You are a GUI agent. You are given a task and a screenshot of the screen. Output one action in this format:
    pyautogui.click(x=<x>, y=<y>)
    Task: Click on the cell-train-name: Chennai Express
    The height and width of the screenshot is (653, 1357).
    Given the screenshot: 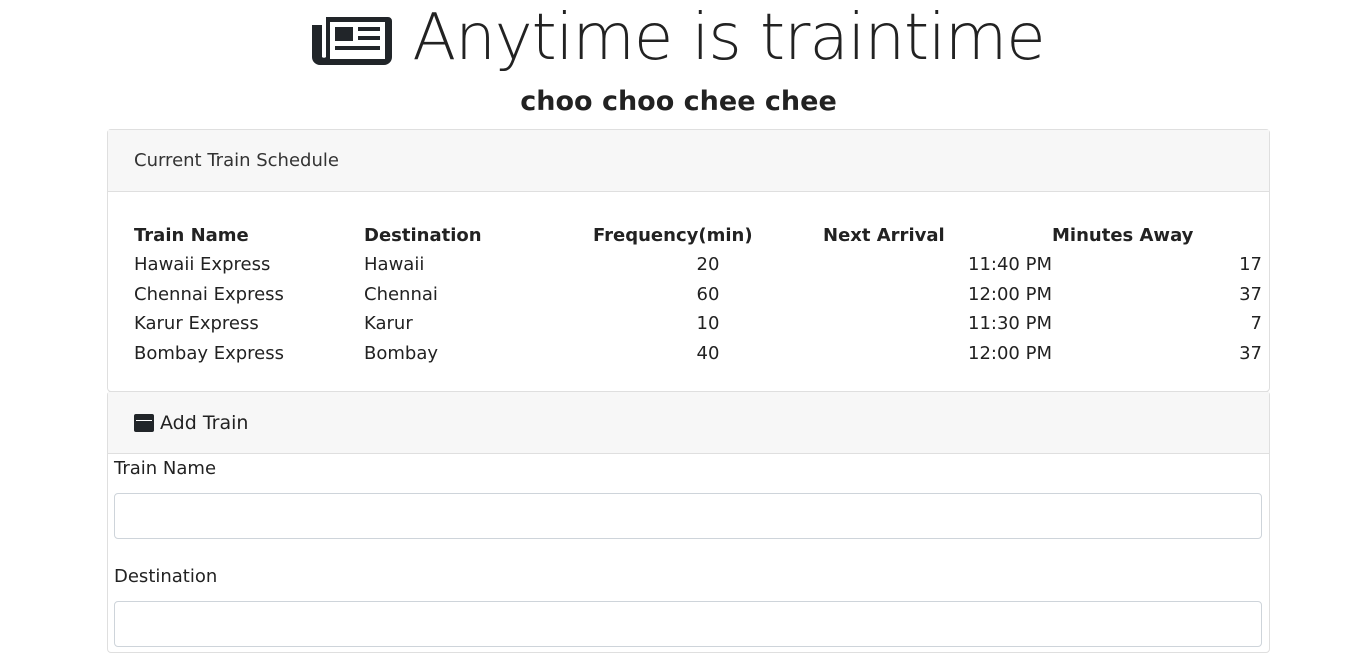 What is the action you would take?
    pyautogui.click(x=209, y=294)
    